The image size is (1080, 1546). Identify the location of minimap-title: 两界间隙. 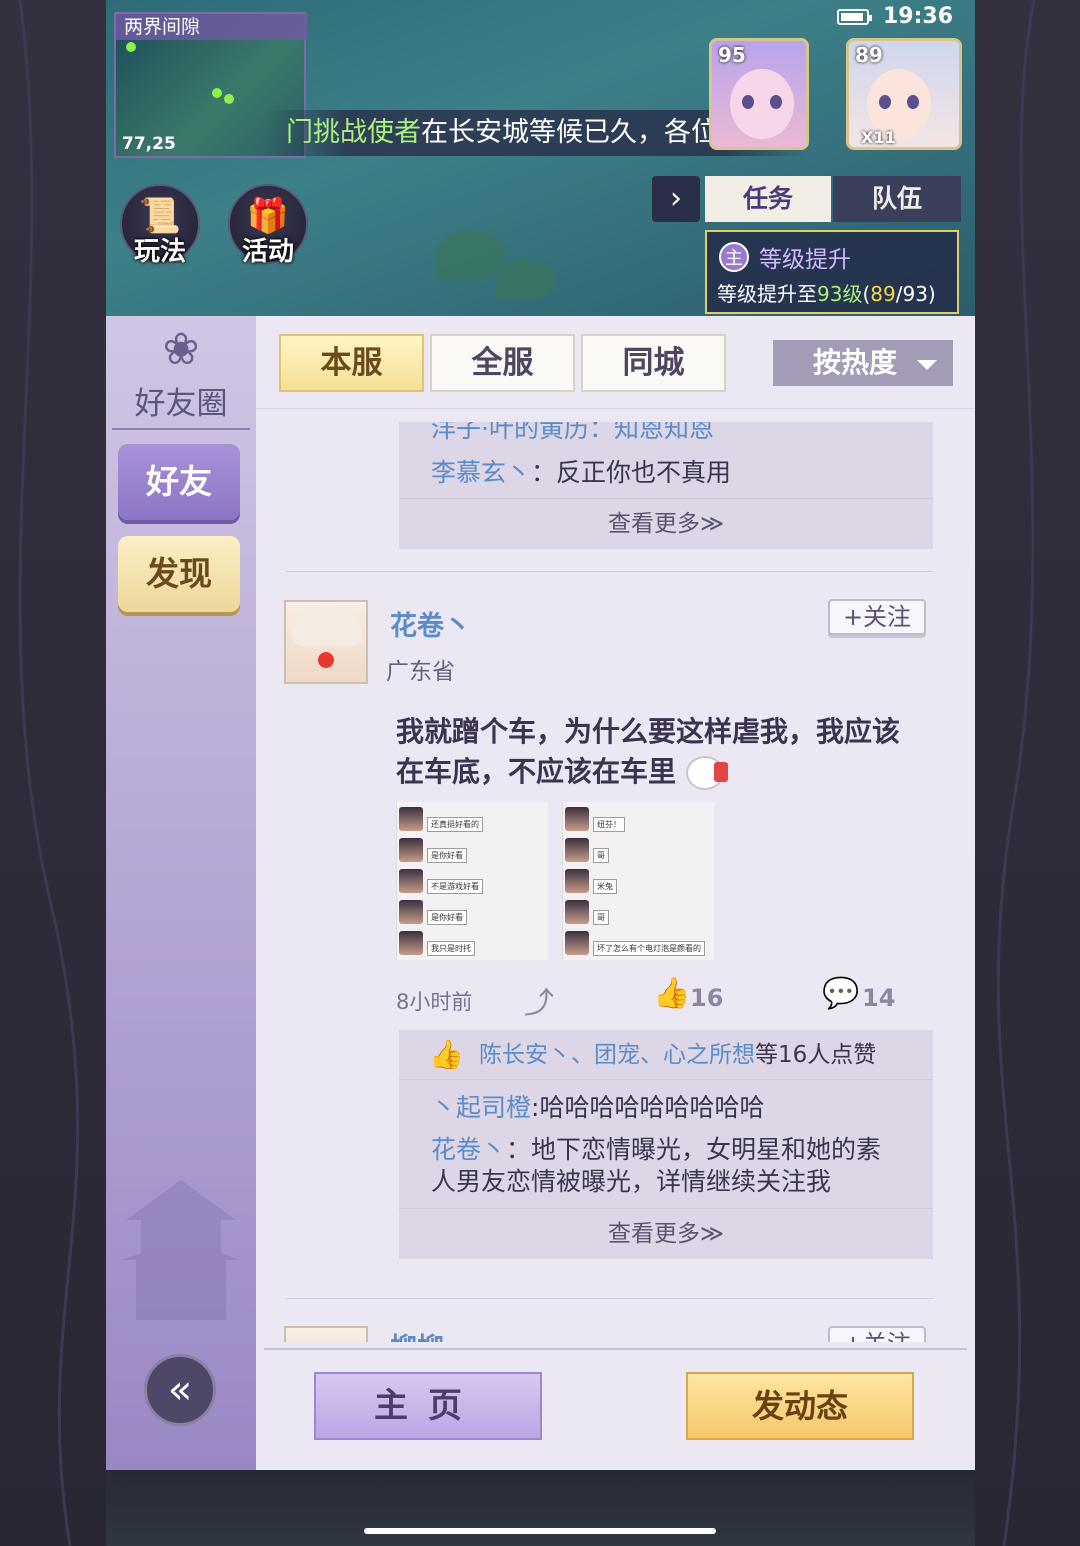
(212, 27).